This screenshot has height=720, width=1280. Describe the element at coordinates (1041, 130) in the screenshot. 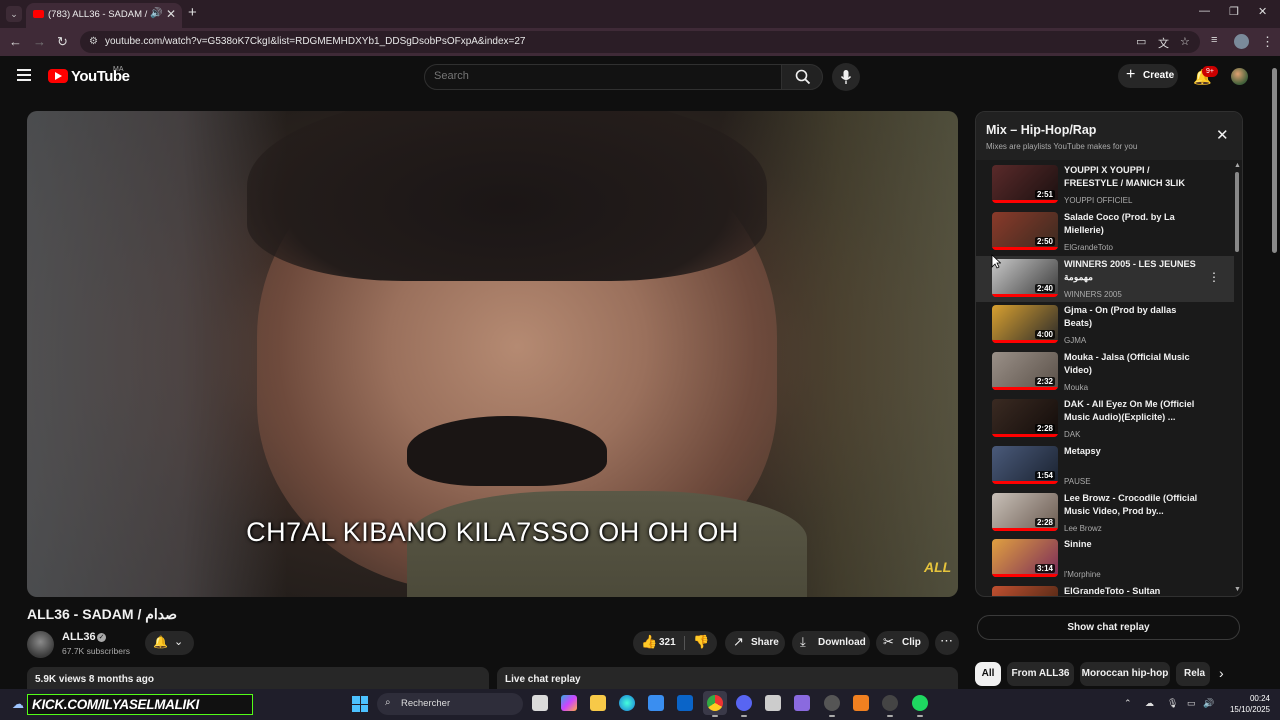

I see `playlist-title: Mix – Hip-Hop/Rap` at that location.